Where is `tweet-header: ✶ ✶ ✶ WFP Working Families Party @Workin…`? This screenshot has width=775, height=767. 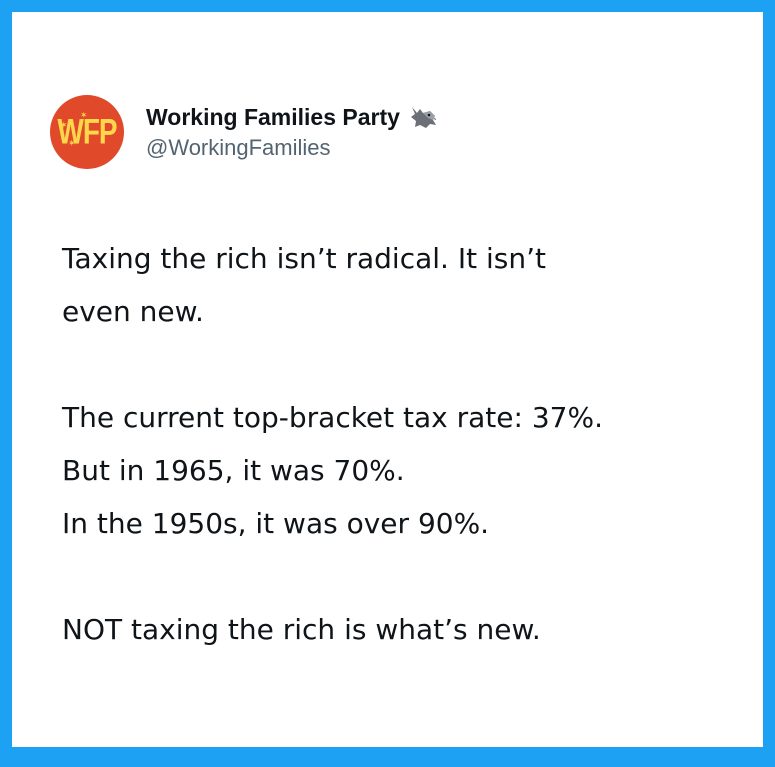 tweet-header: ✶ ✶ ✶ WFP Working Families Party @Workin… is located at coordinates (244, 132).